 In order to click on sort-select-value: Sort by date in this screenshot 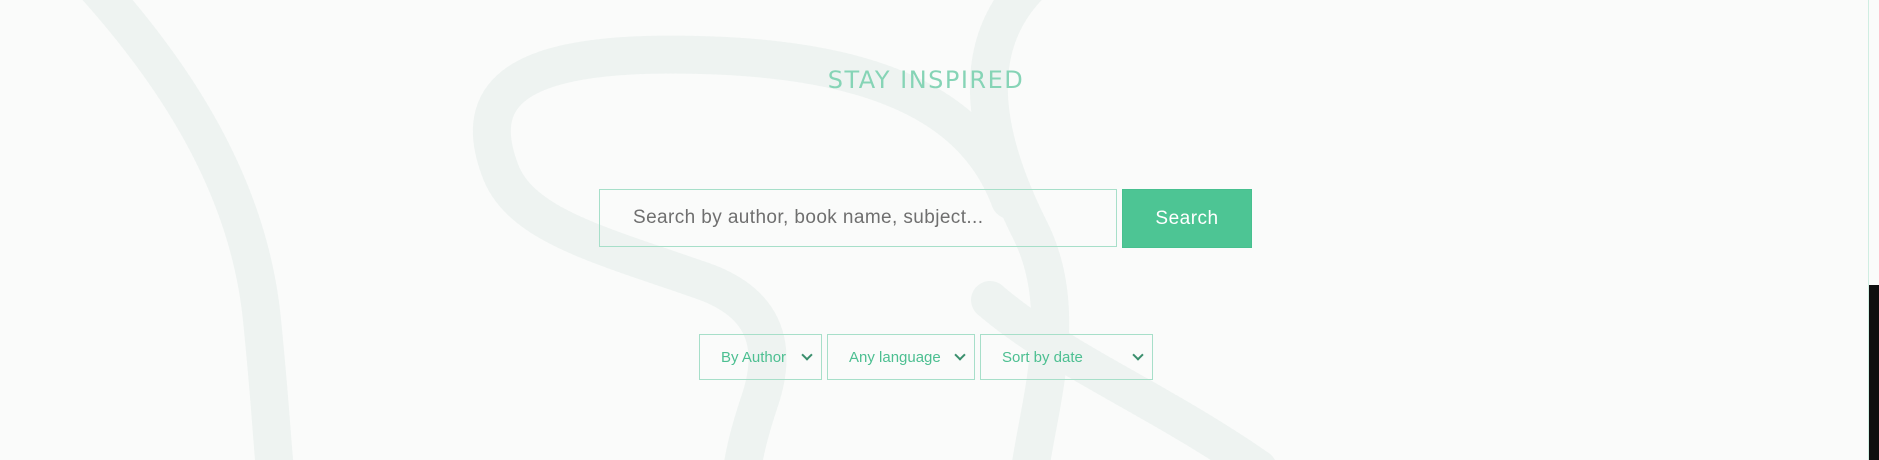, I will do `click(1042, 357)`.